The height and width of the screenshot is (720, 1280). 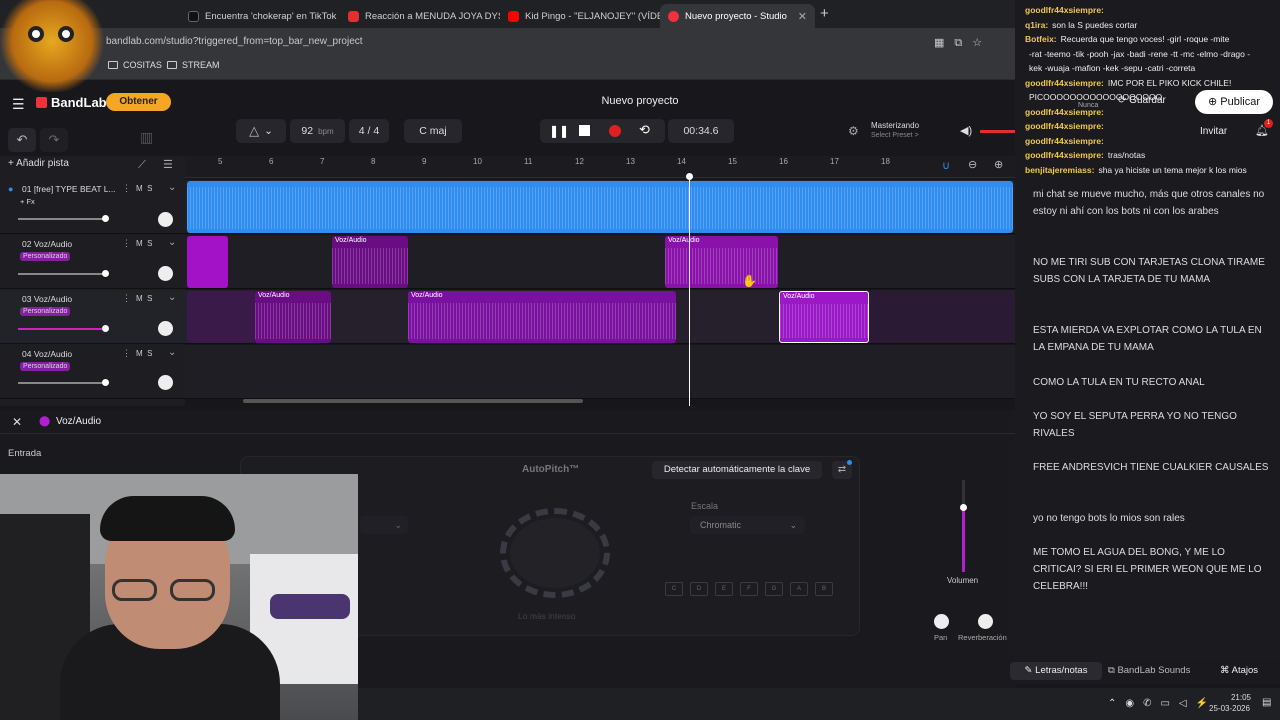 What do you see at coordinates (895, 135) in the screenshot?
I see `mastering-preset: Select Preset >` at bounding box center [895, 135].